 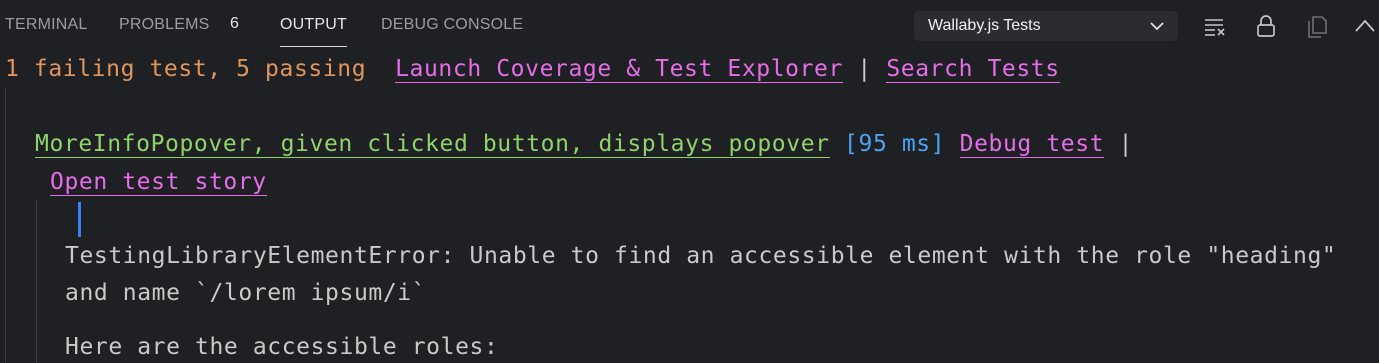 I want to click on chevron-down-icon, so click(x=1157, y=28).